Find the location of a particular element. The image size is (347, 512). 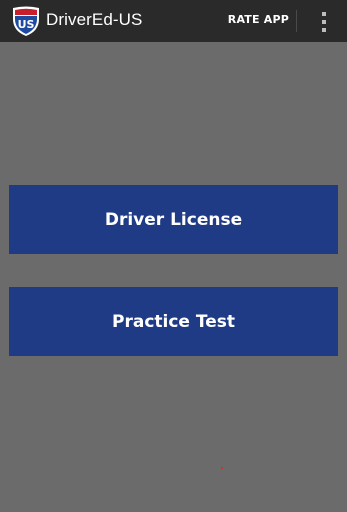

practice-test-button: Practice Test is located at coordinates (173, 321).